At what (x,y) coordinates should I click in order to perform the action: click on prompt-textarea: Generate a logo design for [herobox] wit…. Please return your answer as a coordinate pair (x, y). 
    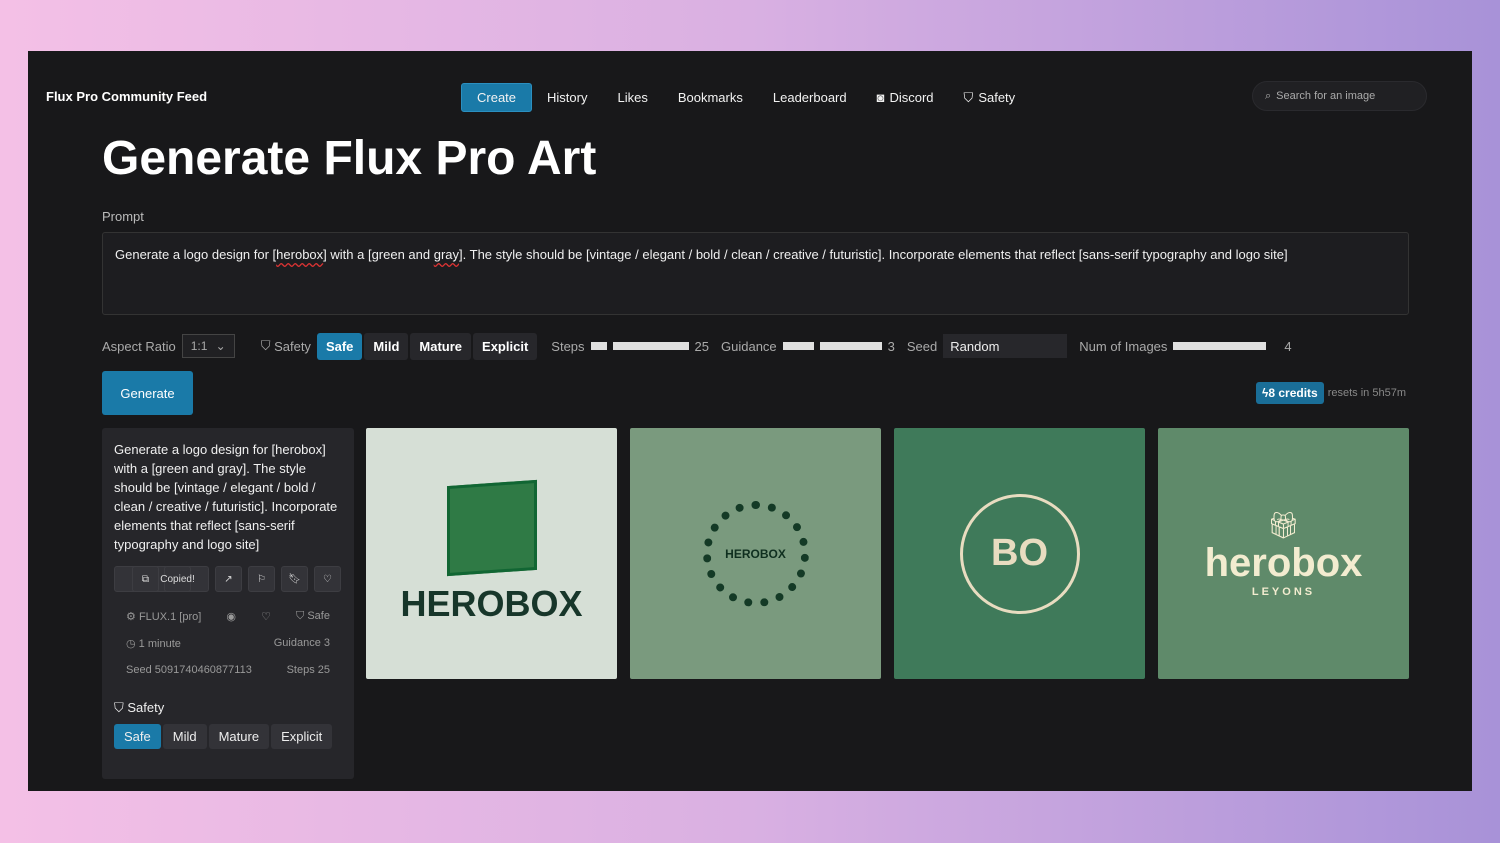
    Looking at the image, I should click on (755, 273).